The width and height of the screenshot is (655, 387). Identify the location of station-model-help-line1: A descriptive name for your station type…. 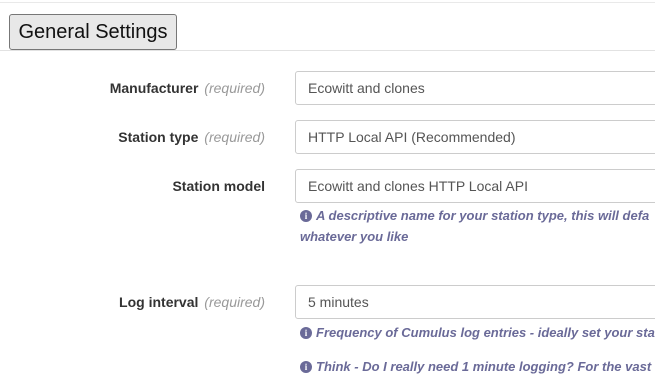
(483, 215).